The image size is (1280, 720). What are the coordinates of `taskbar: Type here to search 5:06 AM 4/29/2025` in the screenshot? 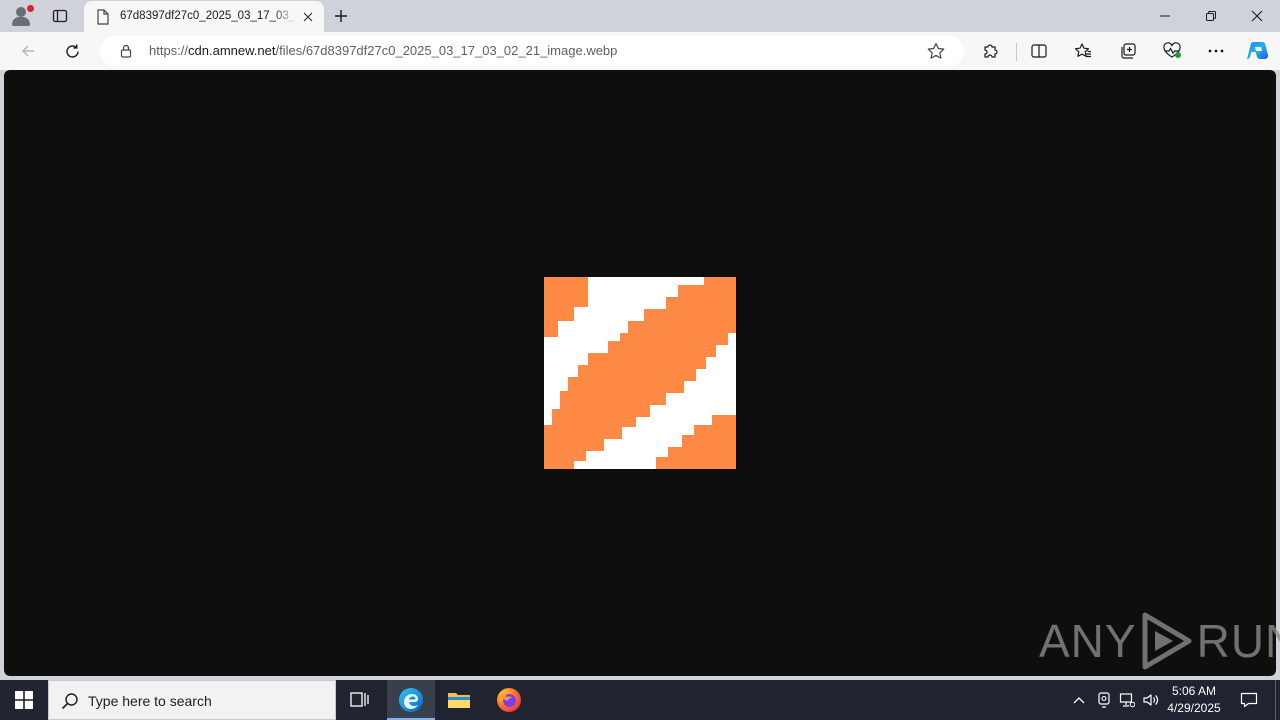 It's located at (640, 700).